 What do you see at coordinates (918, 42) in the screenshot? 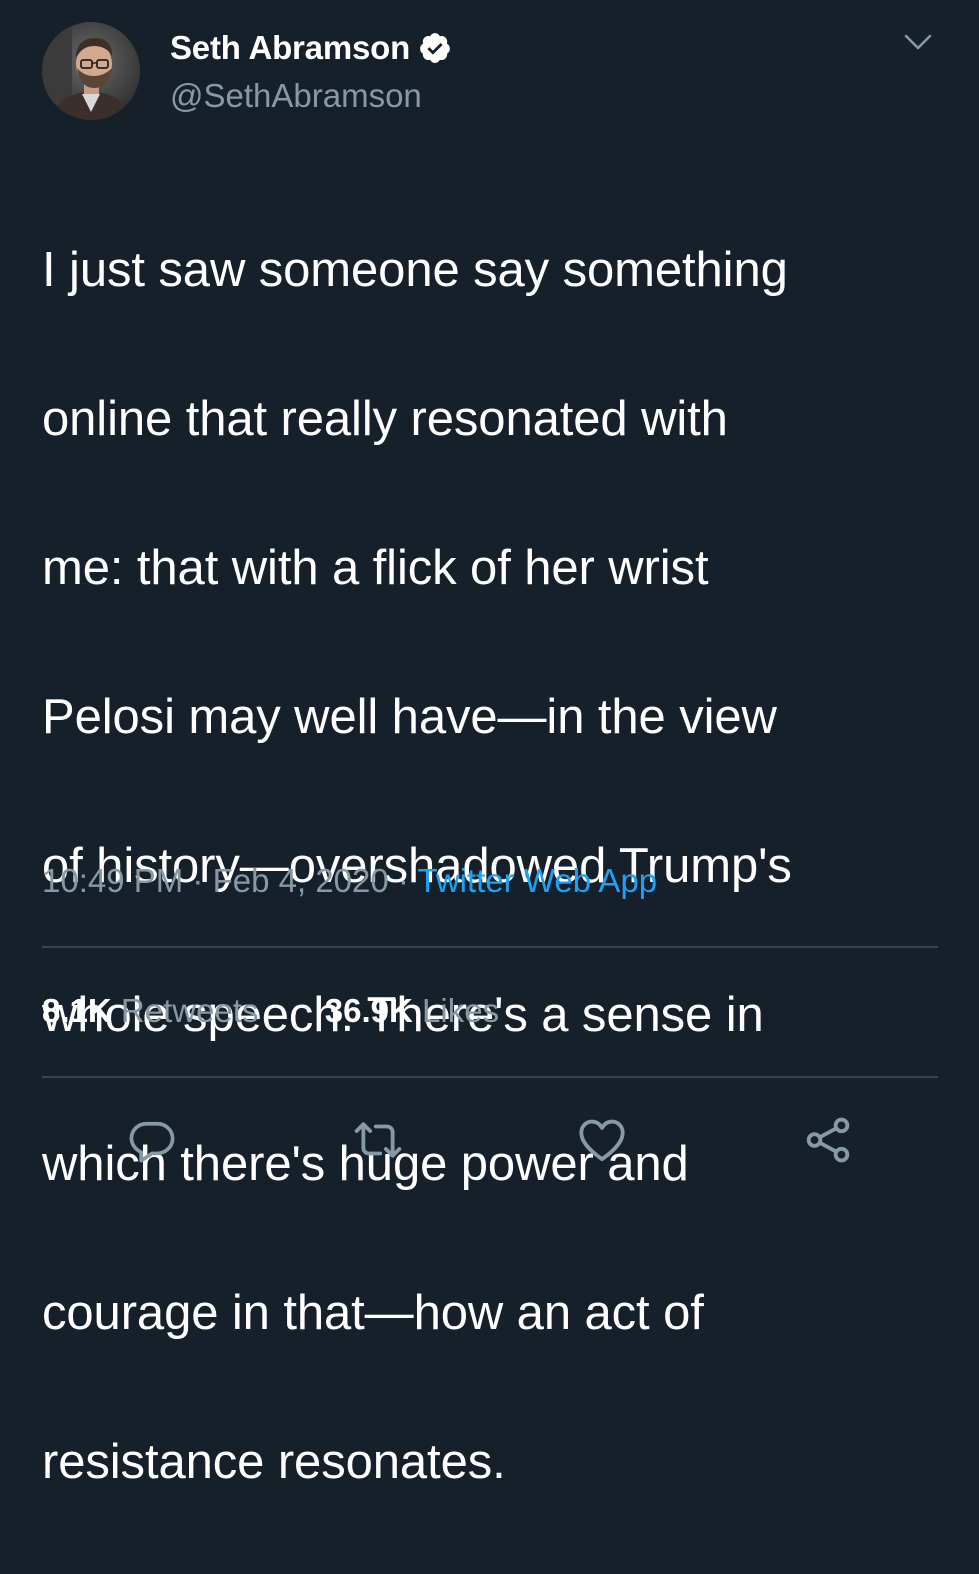
I see `chevron-down-icon` at bounding box center [918, 42].